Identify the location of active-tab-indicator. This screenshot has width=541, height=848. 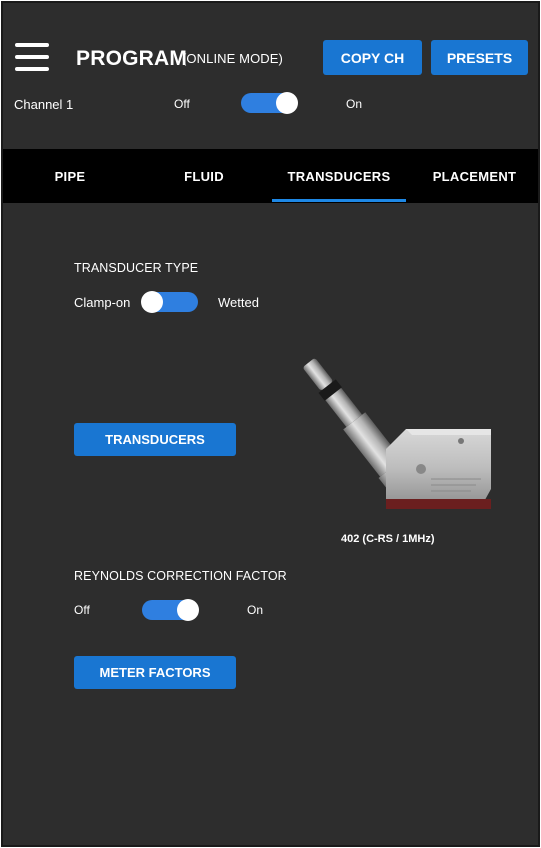
(339, 200).